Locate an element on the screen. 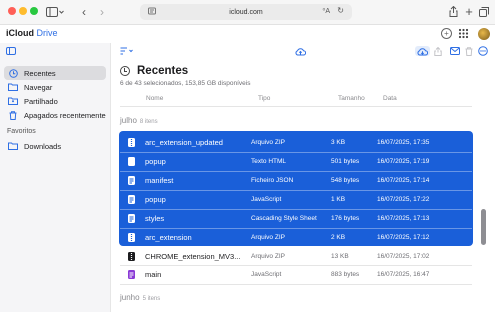 The image size is (495, 312). share-file-icon is located at coordinates (438, 51).